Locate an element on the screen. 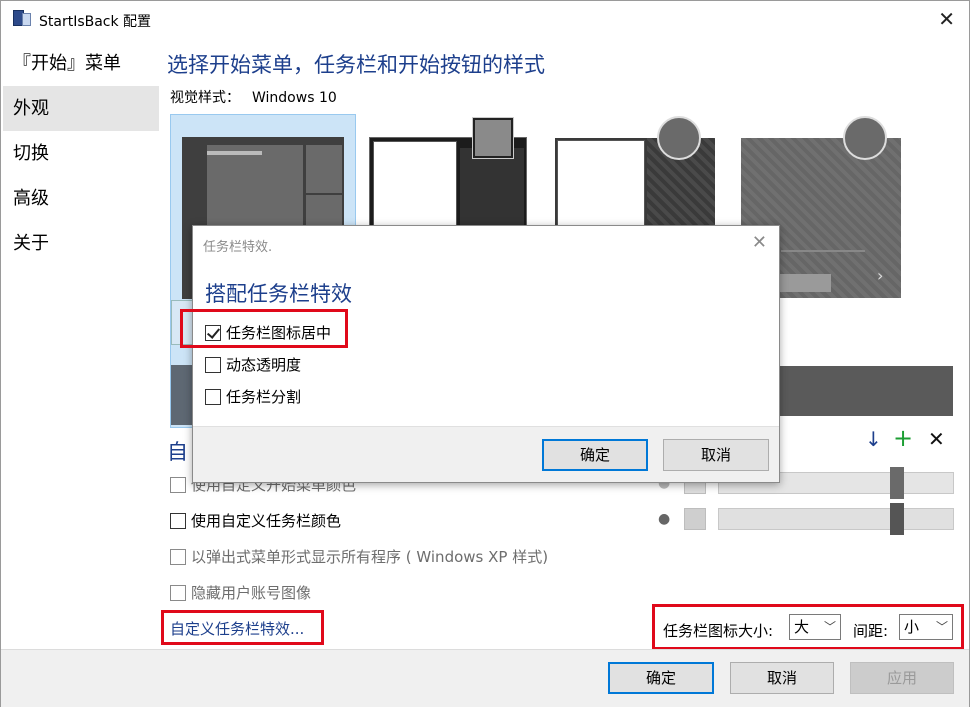  dynamic-transparency-checkbox: 动态透明度 is located at coordinates (253, 364).